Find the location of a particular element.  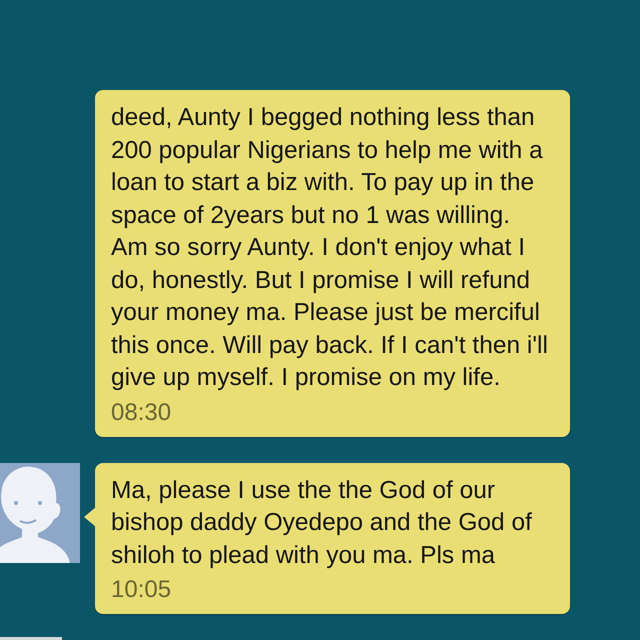

message-time: 10:05 is located at coordinates (141, 590).